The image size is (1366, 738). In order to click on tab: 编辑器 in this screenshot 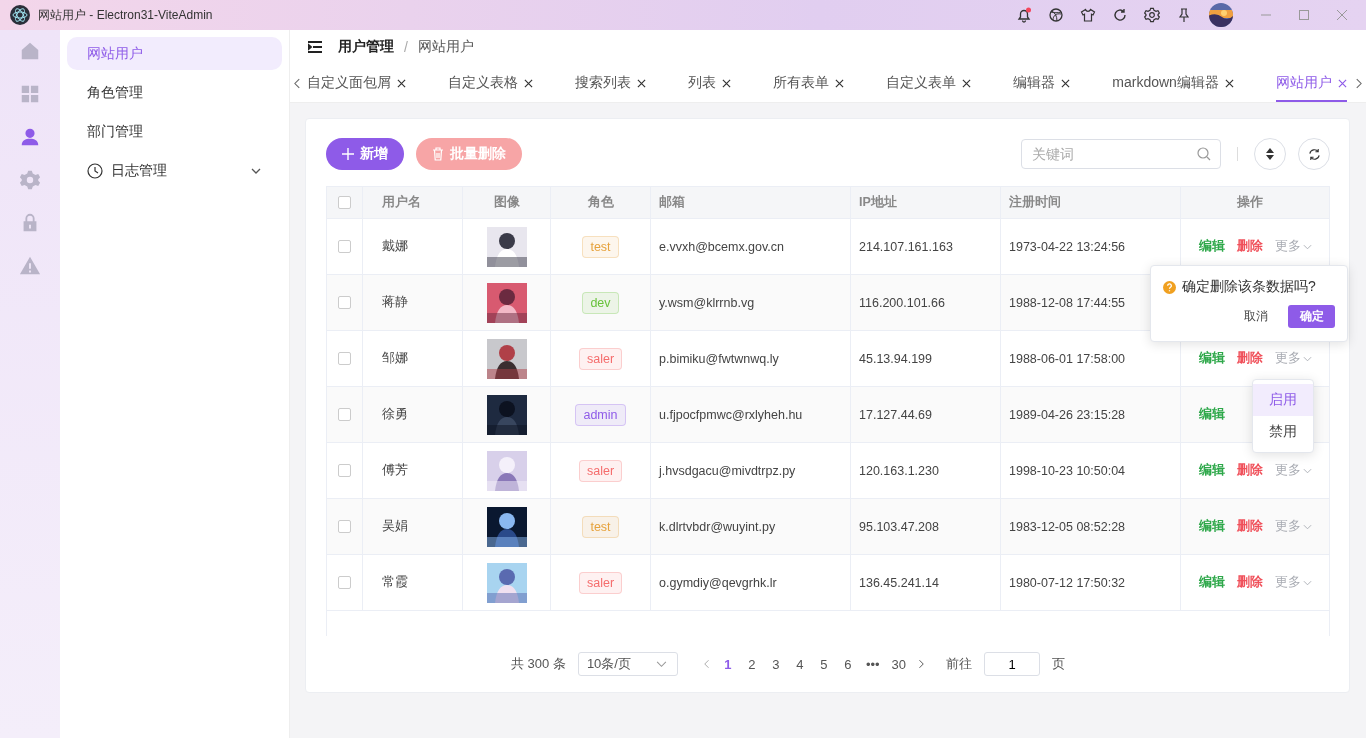, I will do `click(1042, 83)`.